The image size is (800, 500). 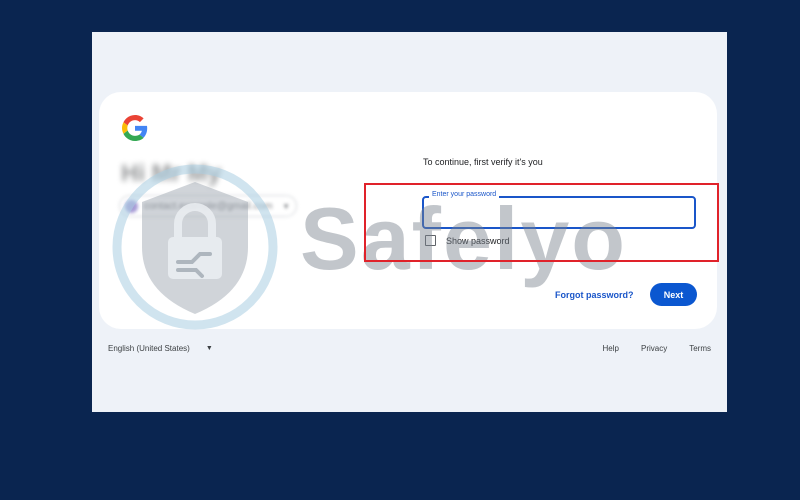 What do you see at coordinates (594, 295) in the screenshot?
I see `forgot-password-link: Forgot password?` at bounding box center [594, 295].